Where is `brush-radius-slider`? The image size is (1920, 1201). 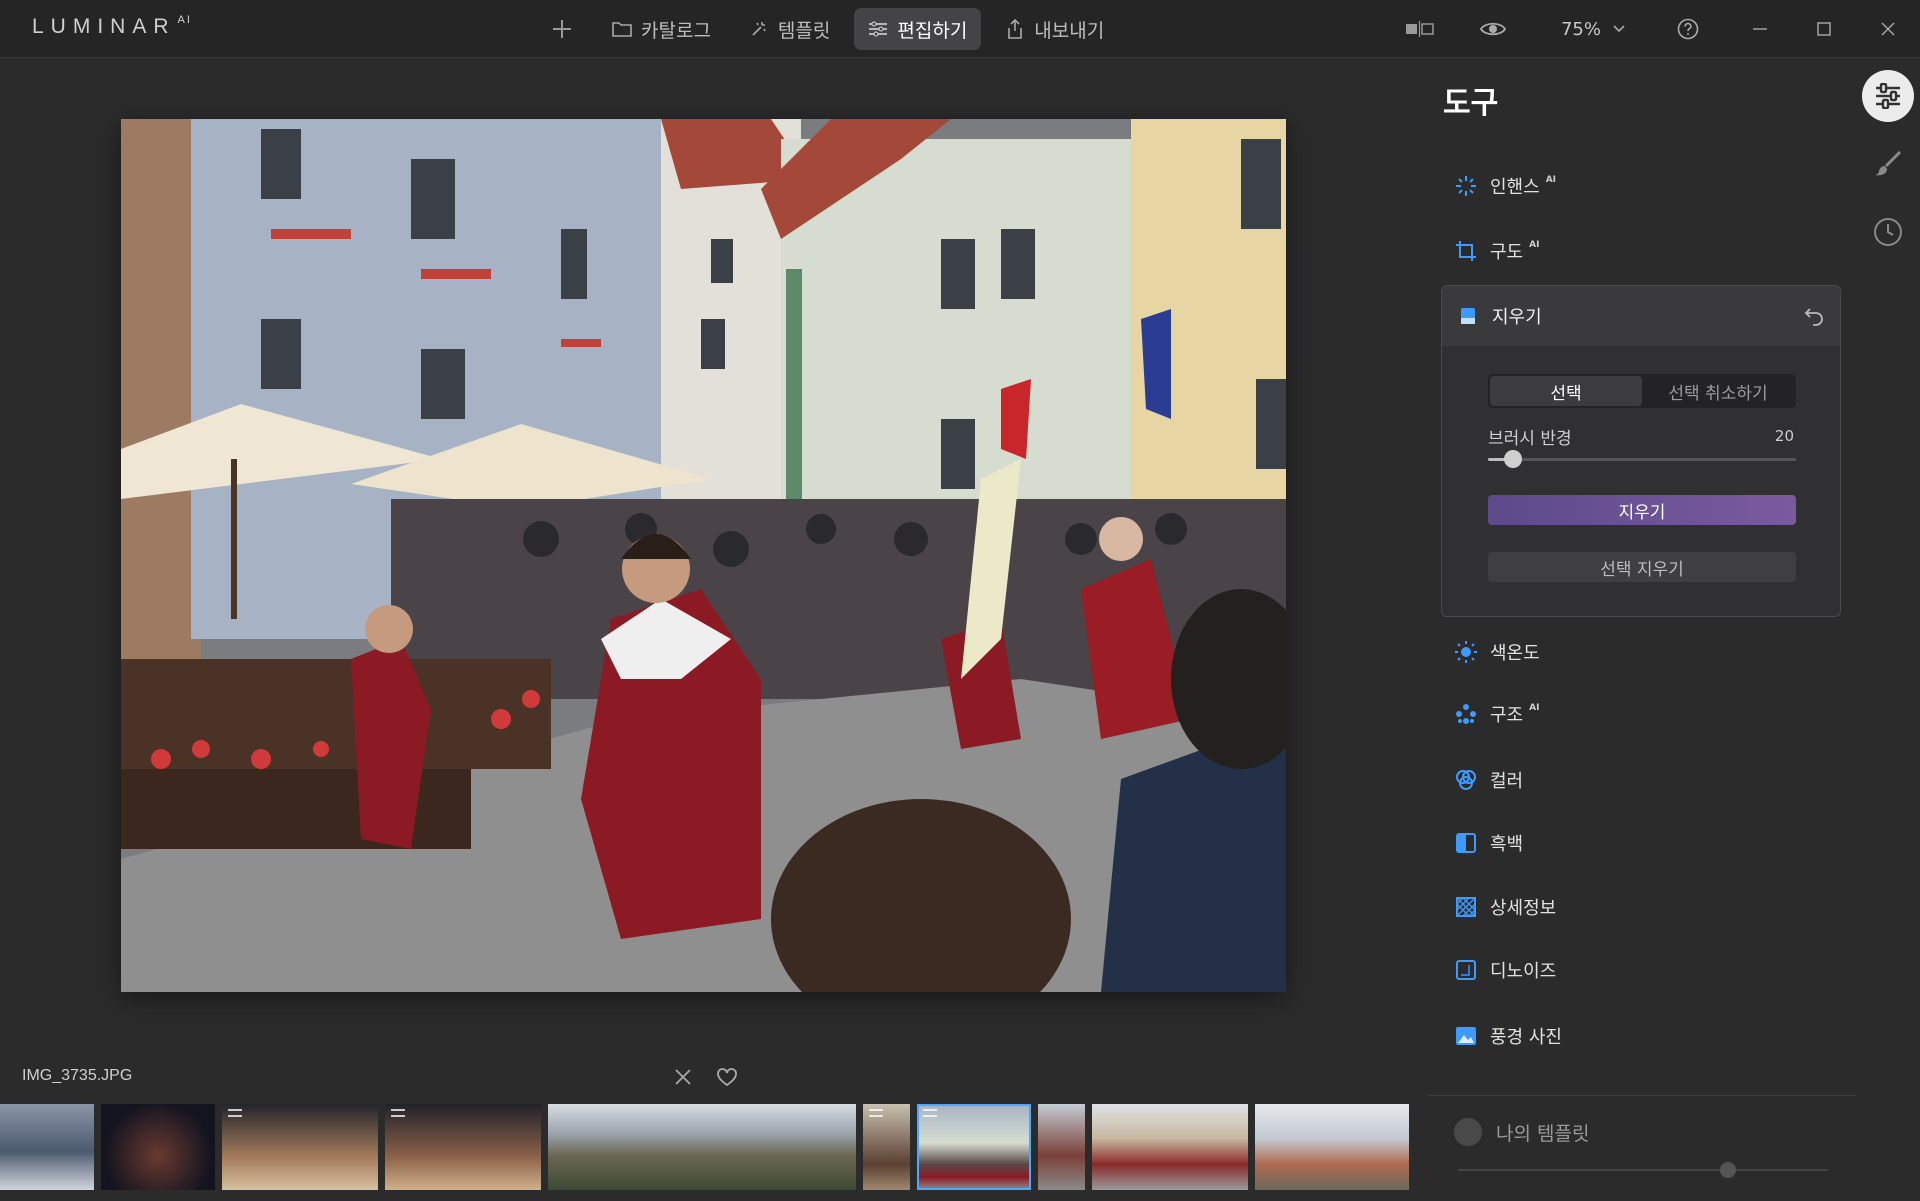 brush-radius-slider is located at coordinates (1642, 459).